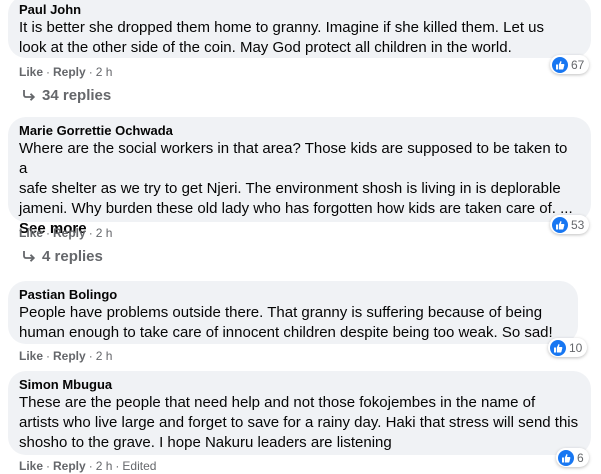  Describe the element at coordinates (299, 130) in the screenshot. I see `comment-author: Marie Gorrettie Ochwada` at that location.